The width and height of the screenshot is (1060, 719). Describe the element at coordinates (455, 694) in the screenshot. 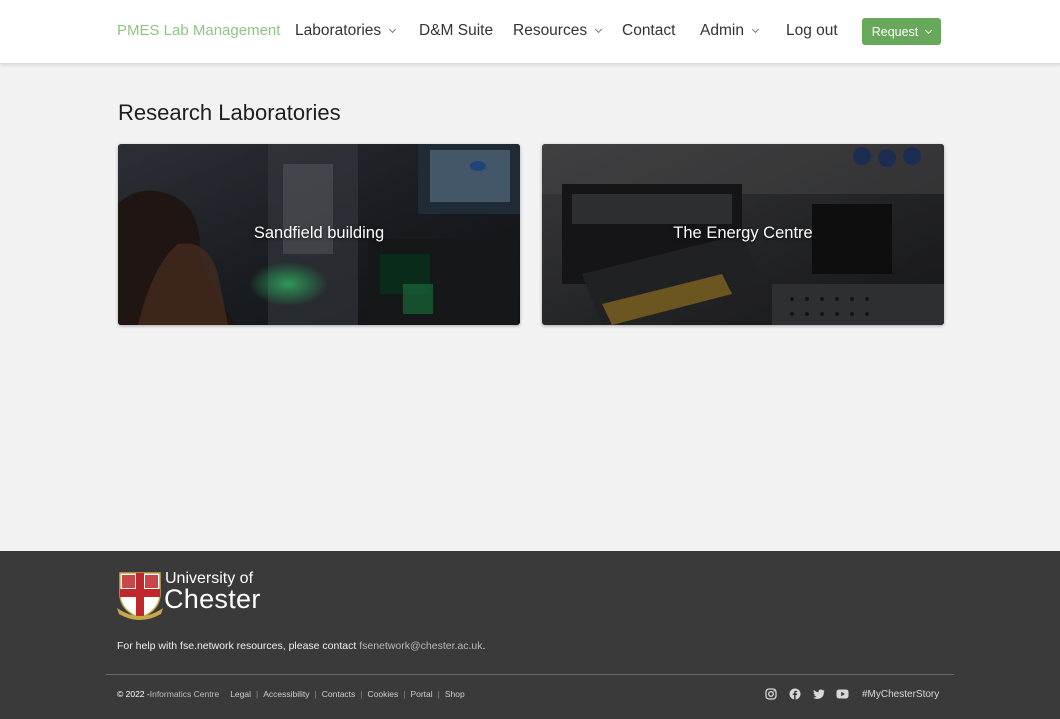

I see `footer-link-shop: Shop` at that location.